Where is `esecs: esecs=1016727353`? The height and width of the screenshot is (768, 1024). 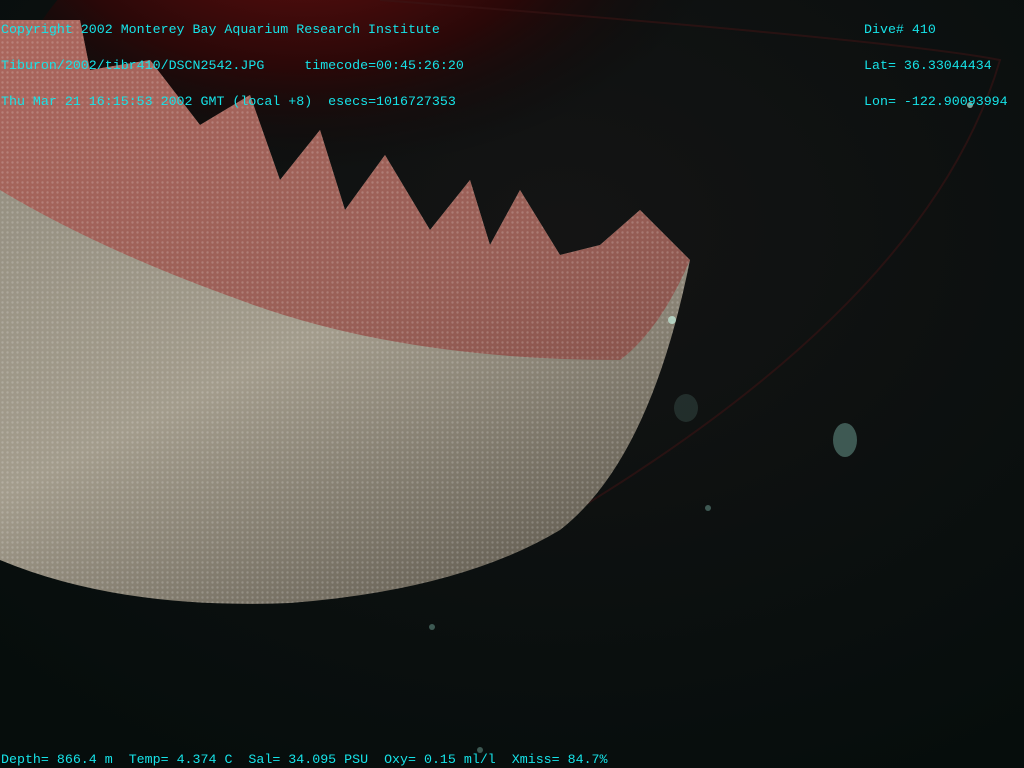 esecs: esecs=1016727353 is located at coordinates (392, 101).